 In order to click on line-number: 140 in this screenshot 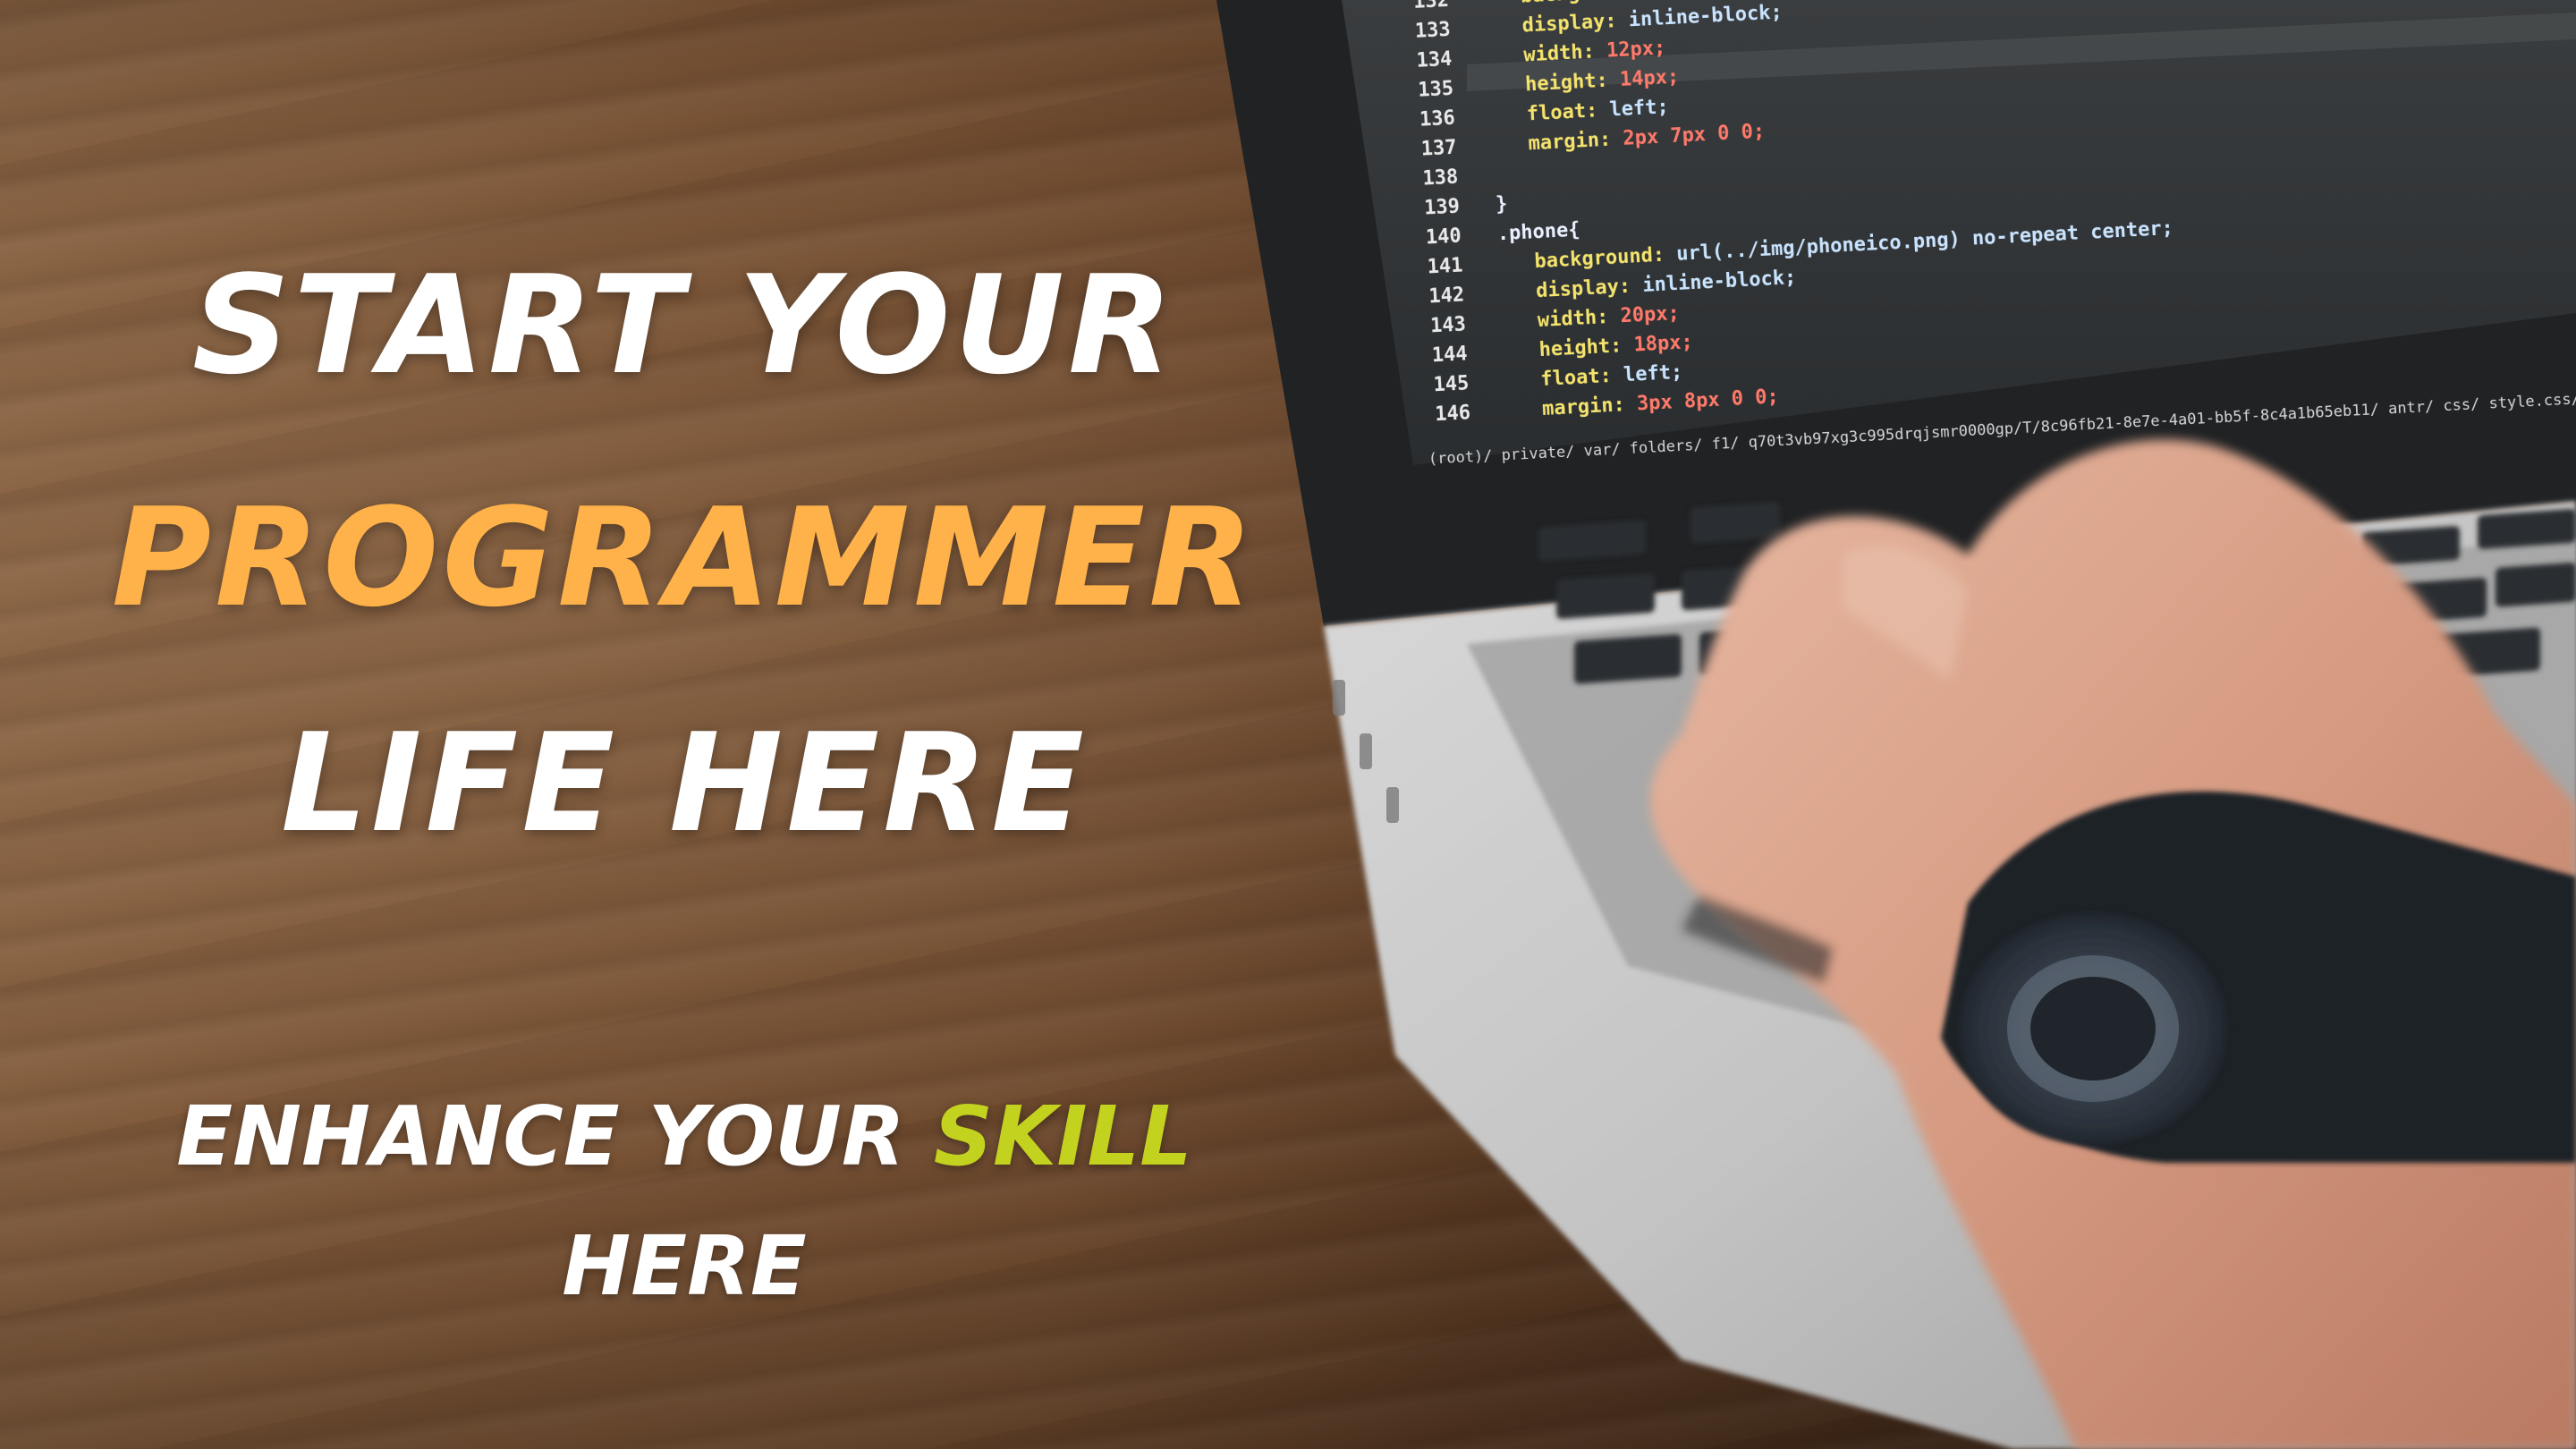, I will do `click(1443, 237)`.